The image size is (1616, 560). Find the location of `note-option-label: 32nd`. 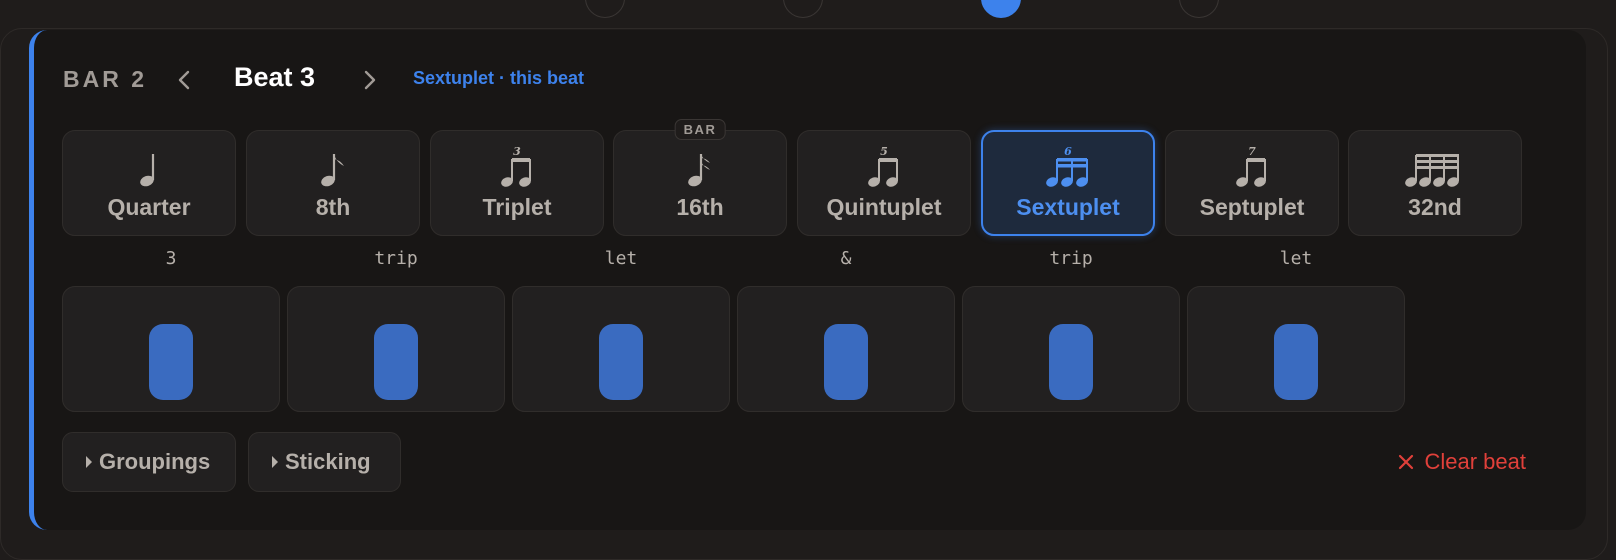

note-option-label: 32nd is located at coordinates (1435, 206).